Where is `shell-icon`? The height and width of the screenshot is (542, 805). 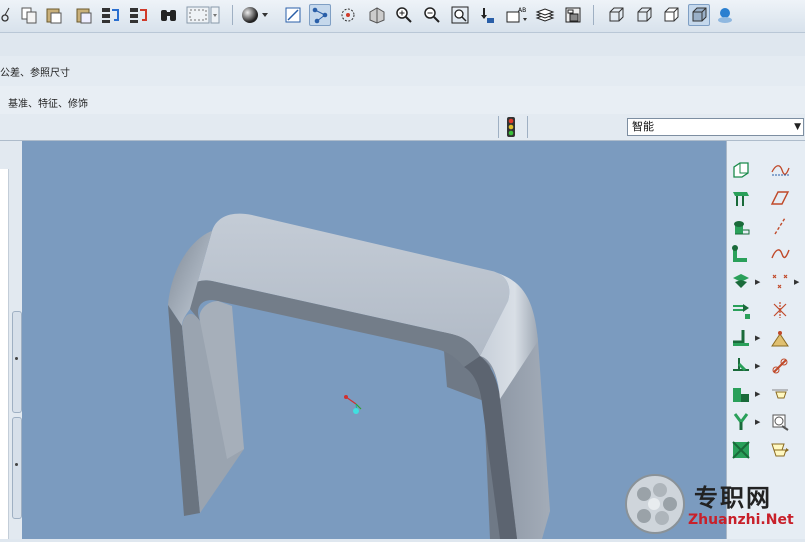
shell-icon is located at coordinates (741, 338).